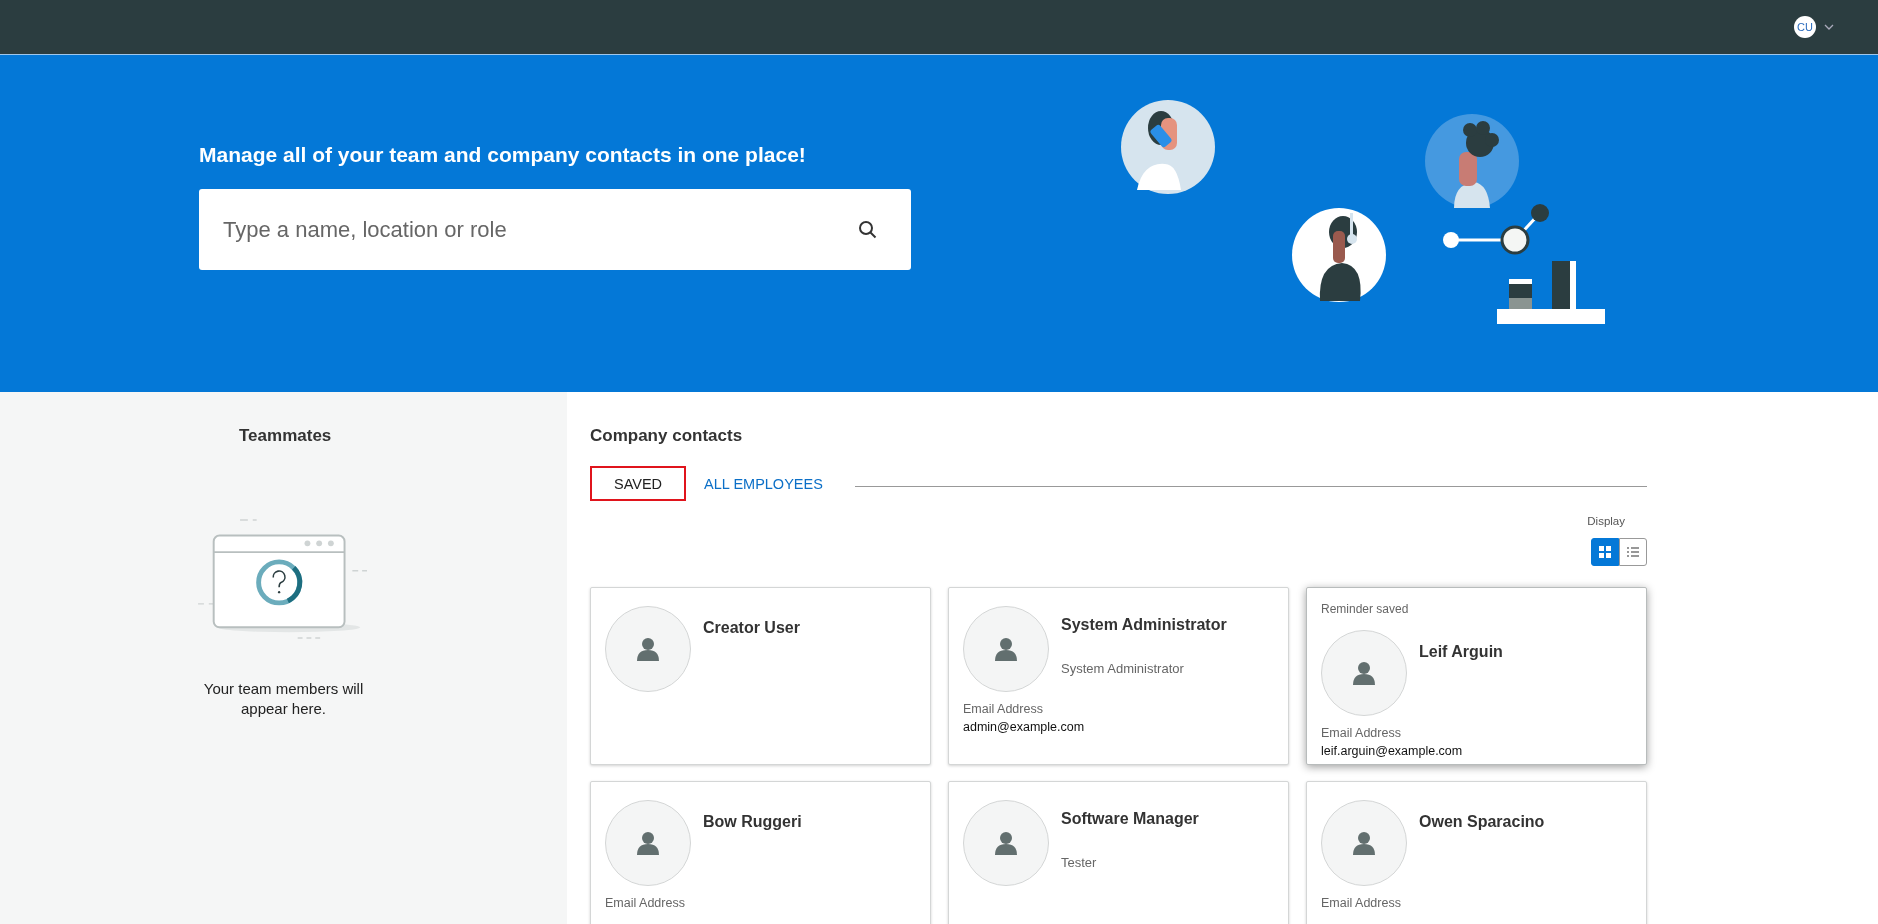 This screenshot has width=1878, height=924. I want to click on display-label: Display, so click(1606, 521).